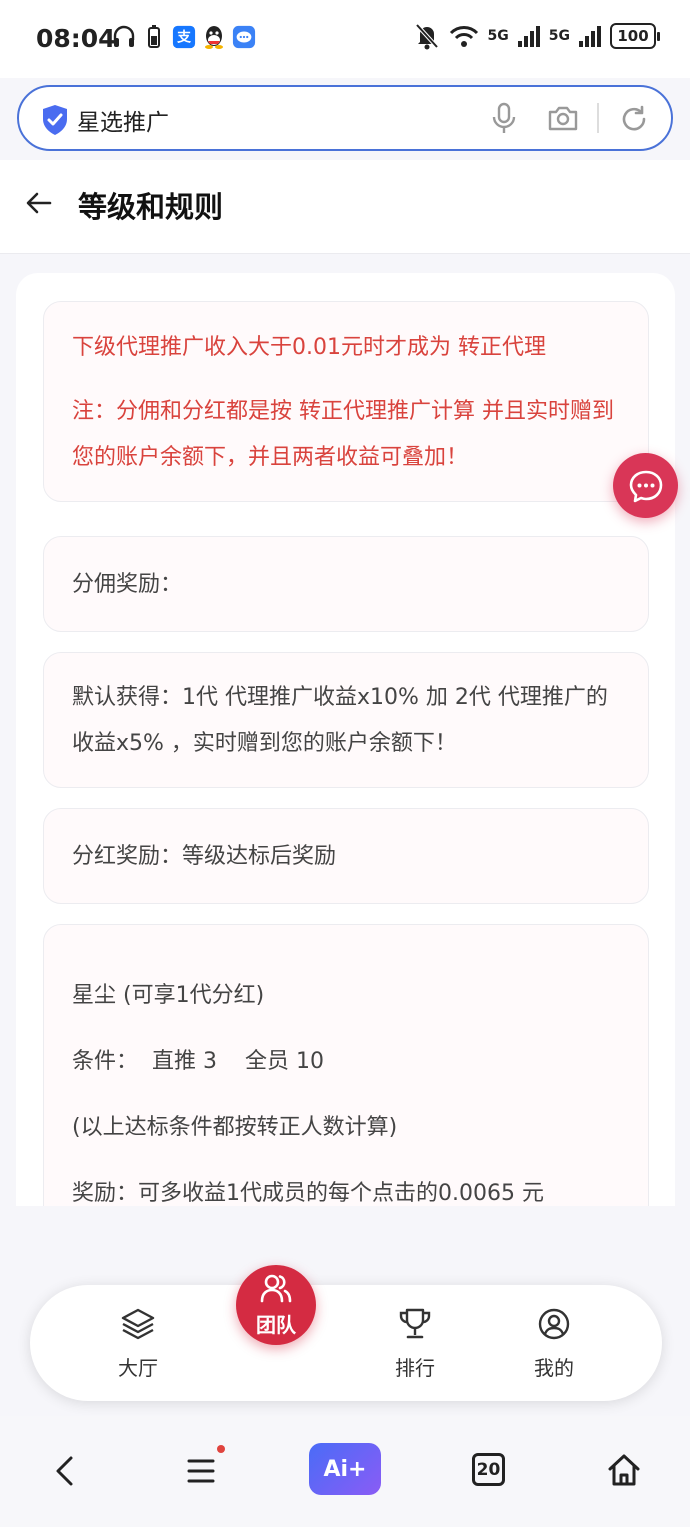  Describe the element at coordinates (463, 36) in the screenshot. I see `wifi-icon` at that location.